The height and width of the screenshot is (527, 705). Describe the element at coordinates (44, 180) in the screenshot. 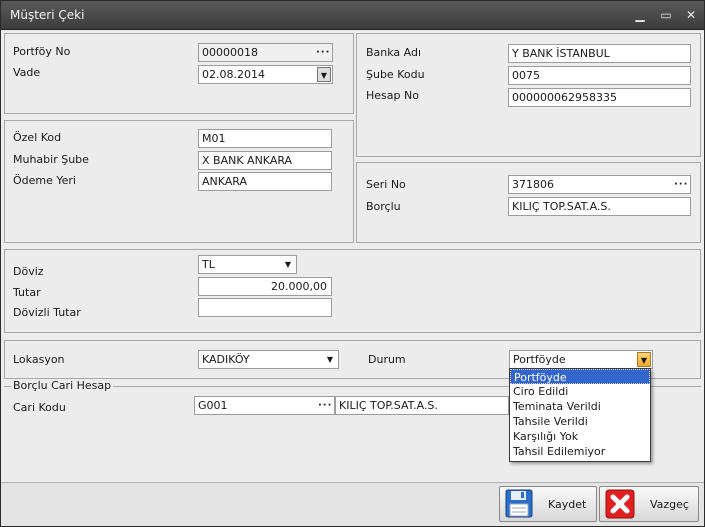

I see `odeme-yeri-label: Ödeme Yeri` at that location.